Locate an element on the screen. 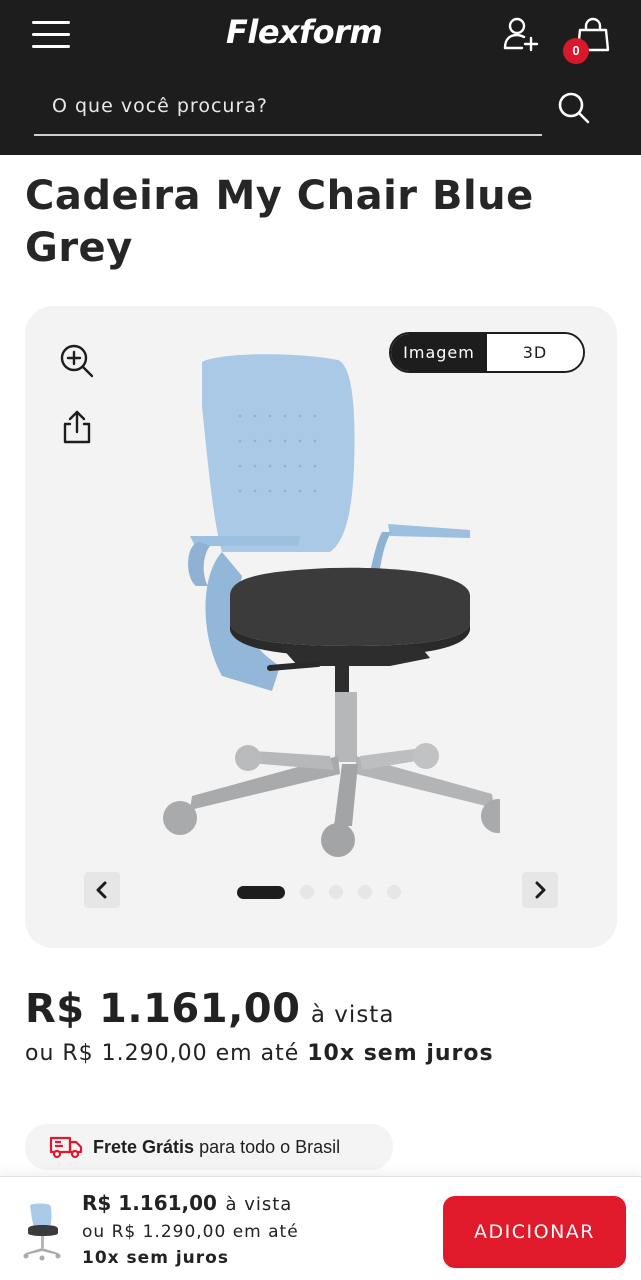 Image resolution: width=641 pixels, height=1280 pixels. truck-icon is located at coordinates (66, 1147).